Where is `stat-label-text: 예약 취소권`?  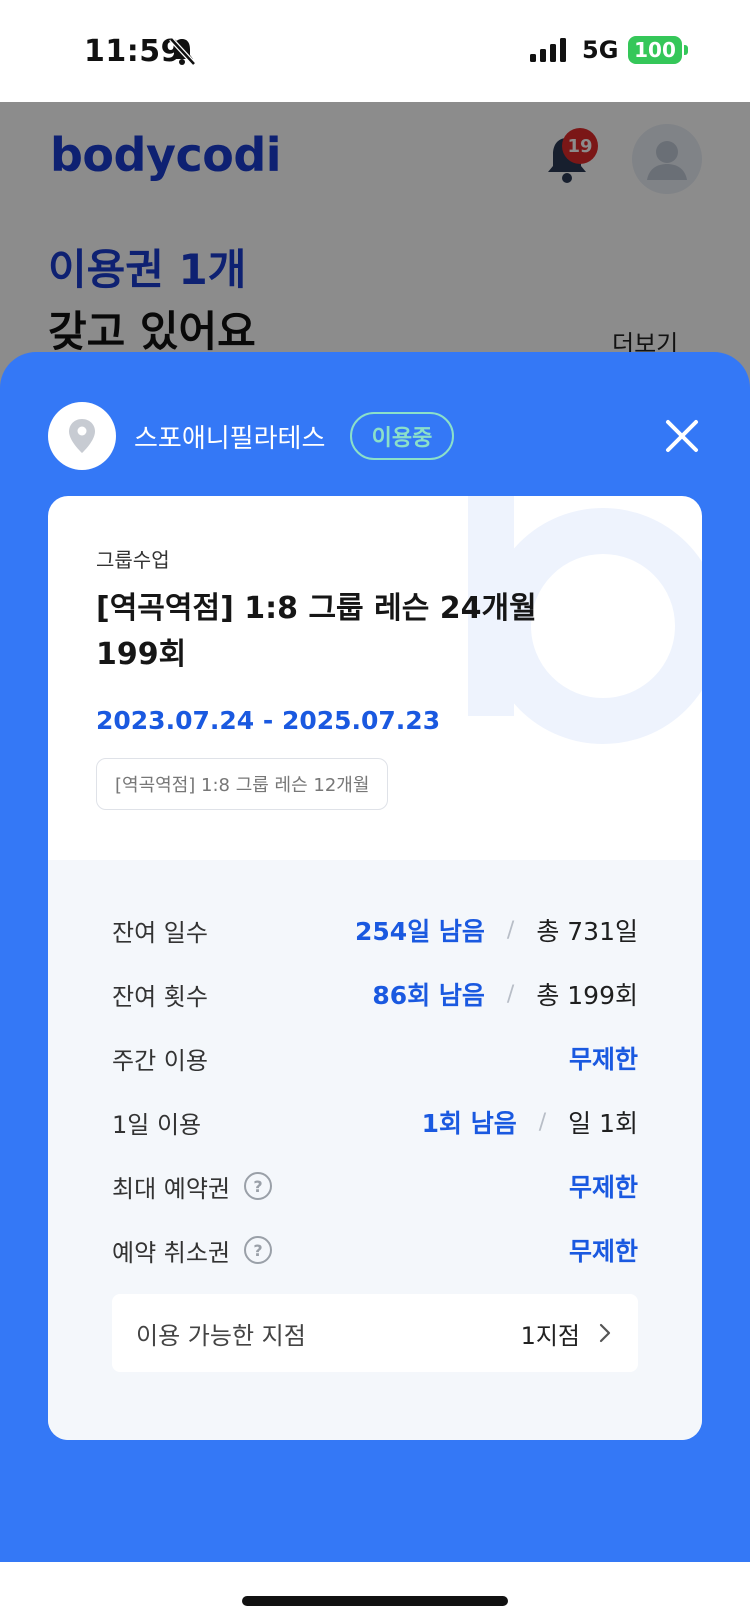 stat-label-text: 예약 취소권 is located at coordinates (171, 1252).